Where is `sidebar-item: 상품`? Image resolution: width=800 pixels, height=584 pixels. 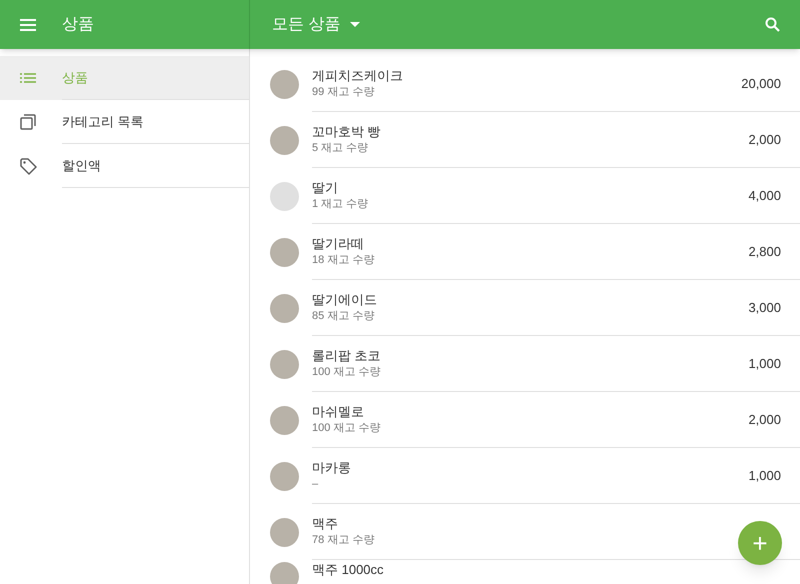 sidebar-item: 상품 is located at coordinates (124, 78).